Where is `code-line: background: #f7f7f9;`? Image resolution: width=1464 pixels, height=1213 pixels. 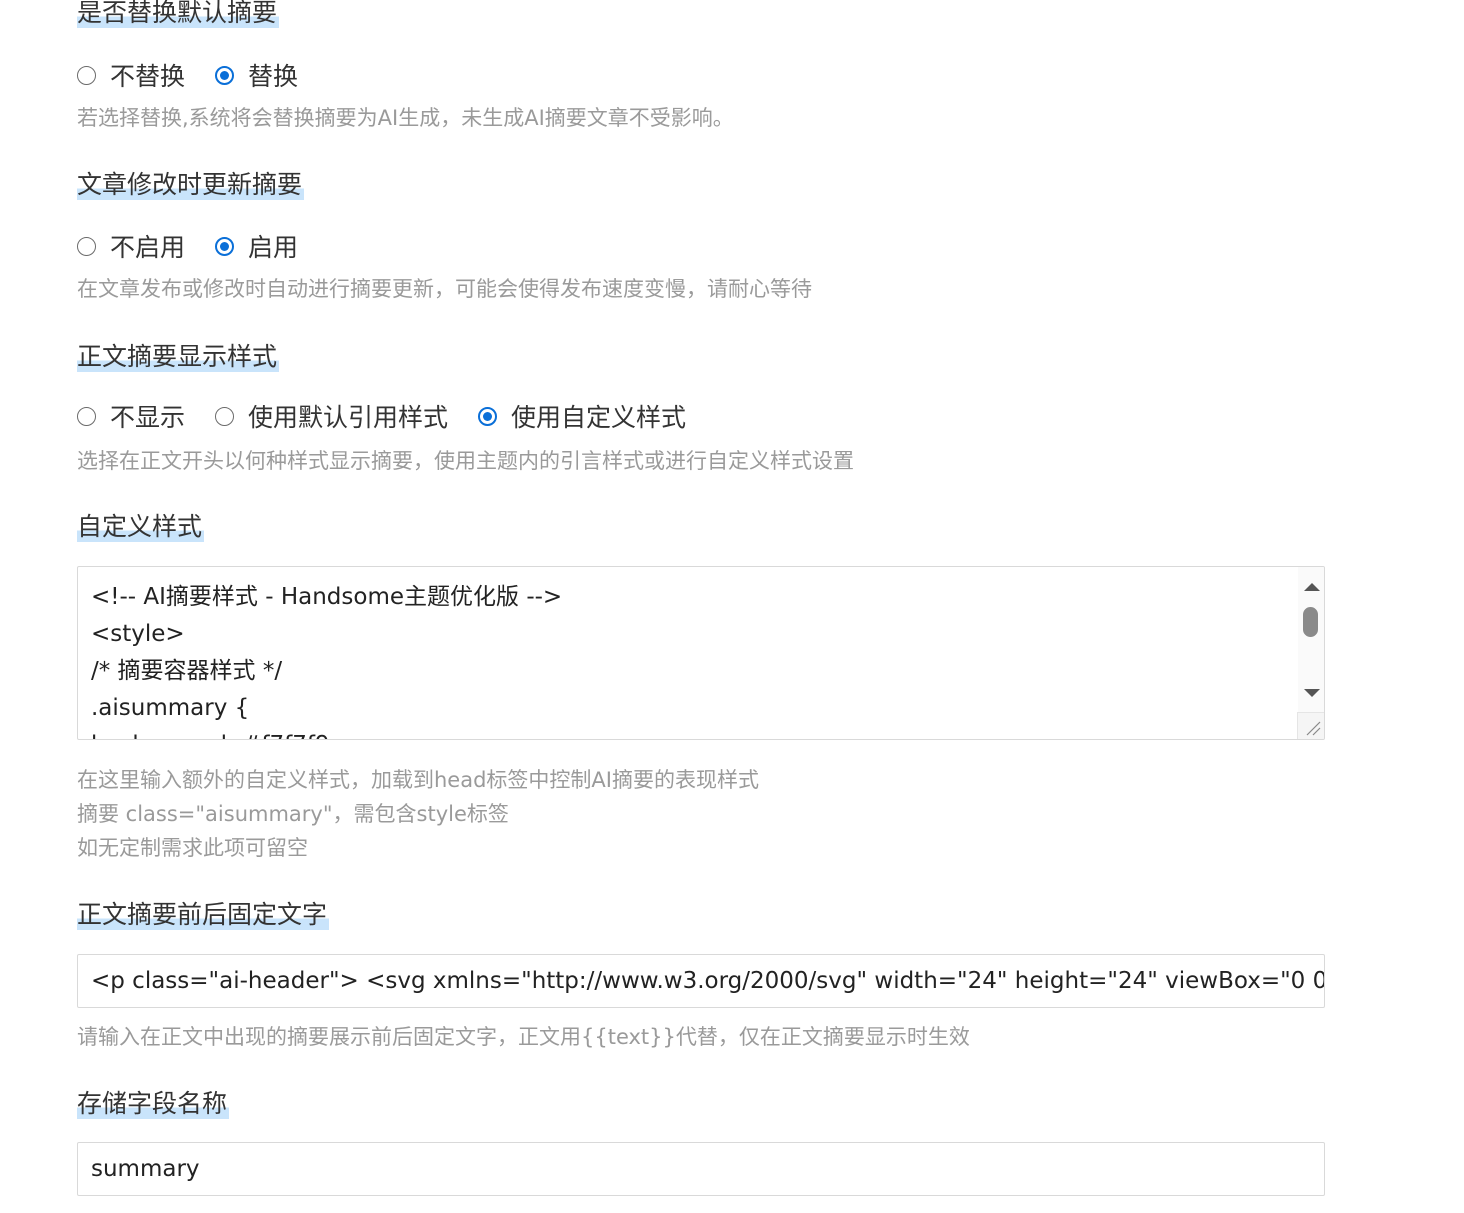
code-line: background: #f7f7f9; is located at coordinates (320, 733).